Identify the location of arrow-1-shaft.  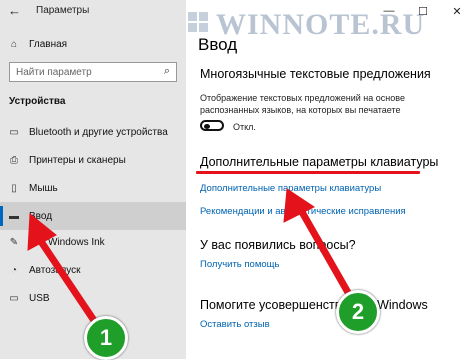
(68, 282).